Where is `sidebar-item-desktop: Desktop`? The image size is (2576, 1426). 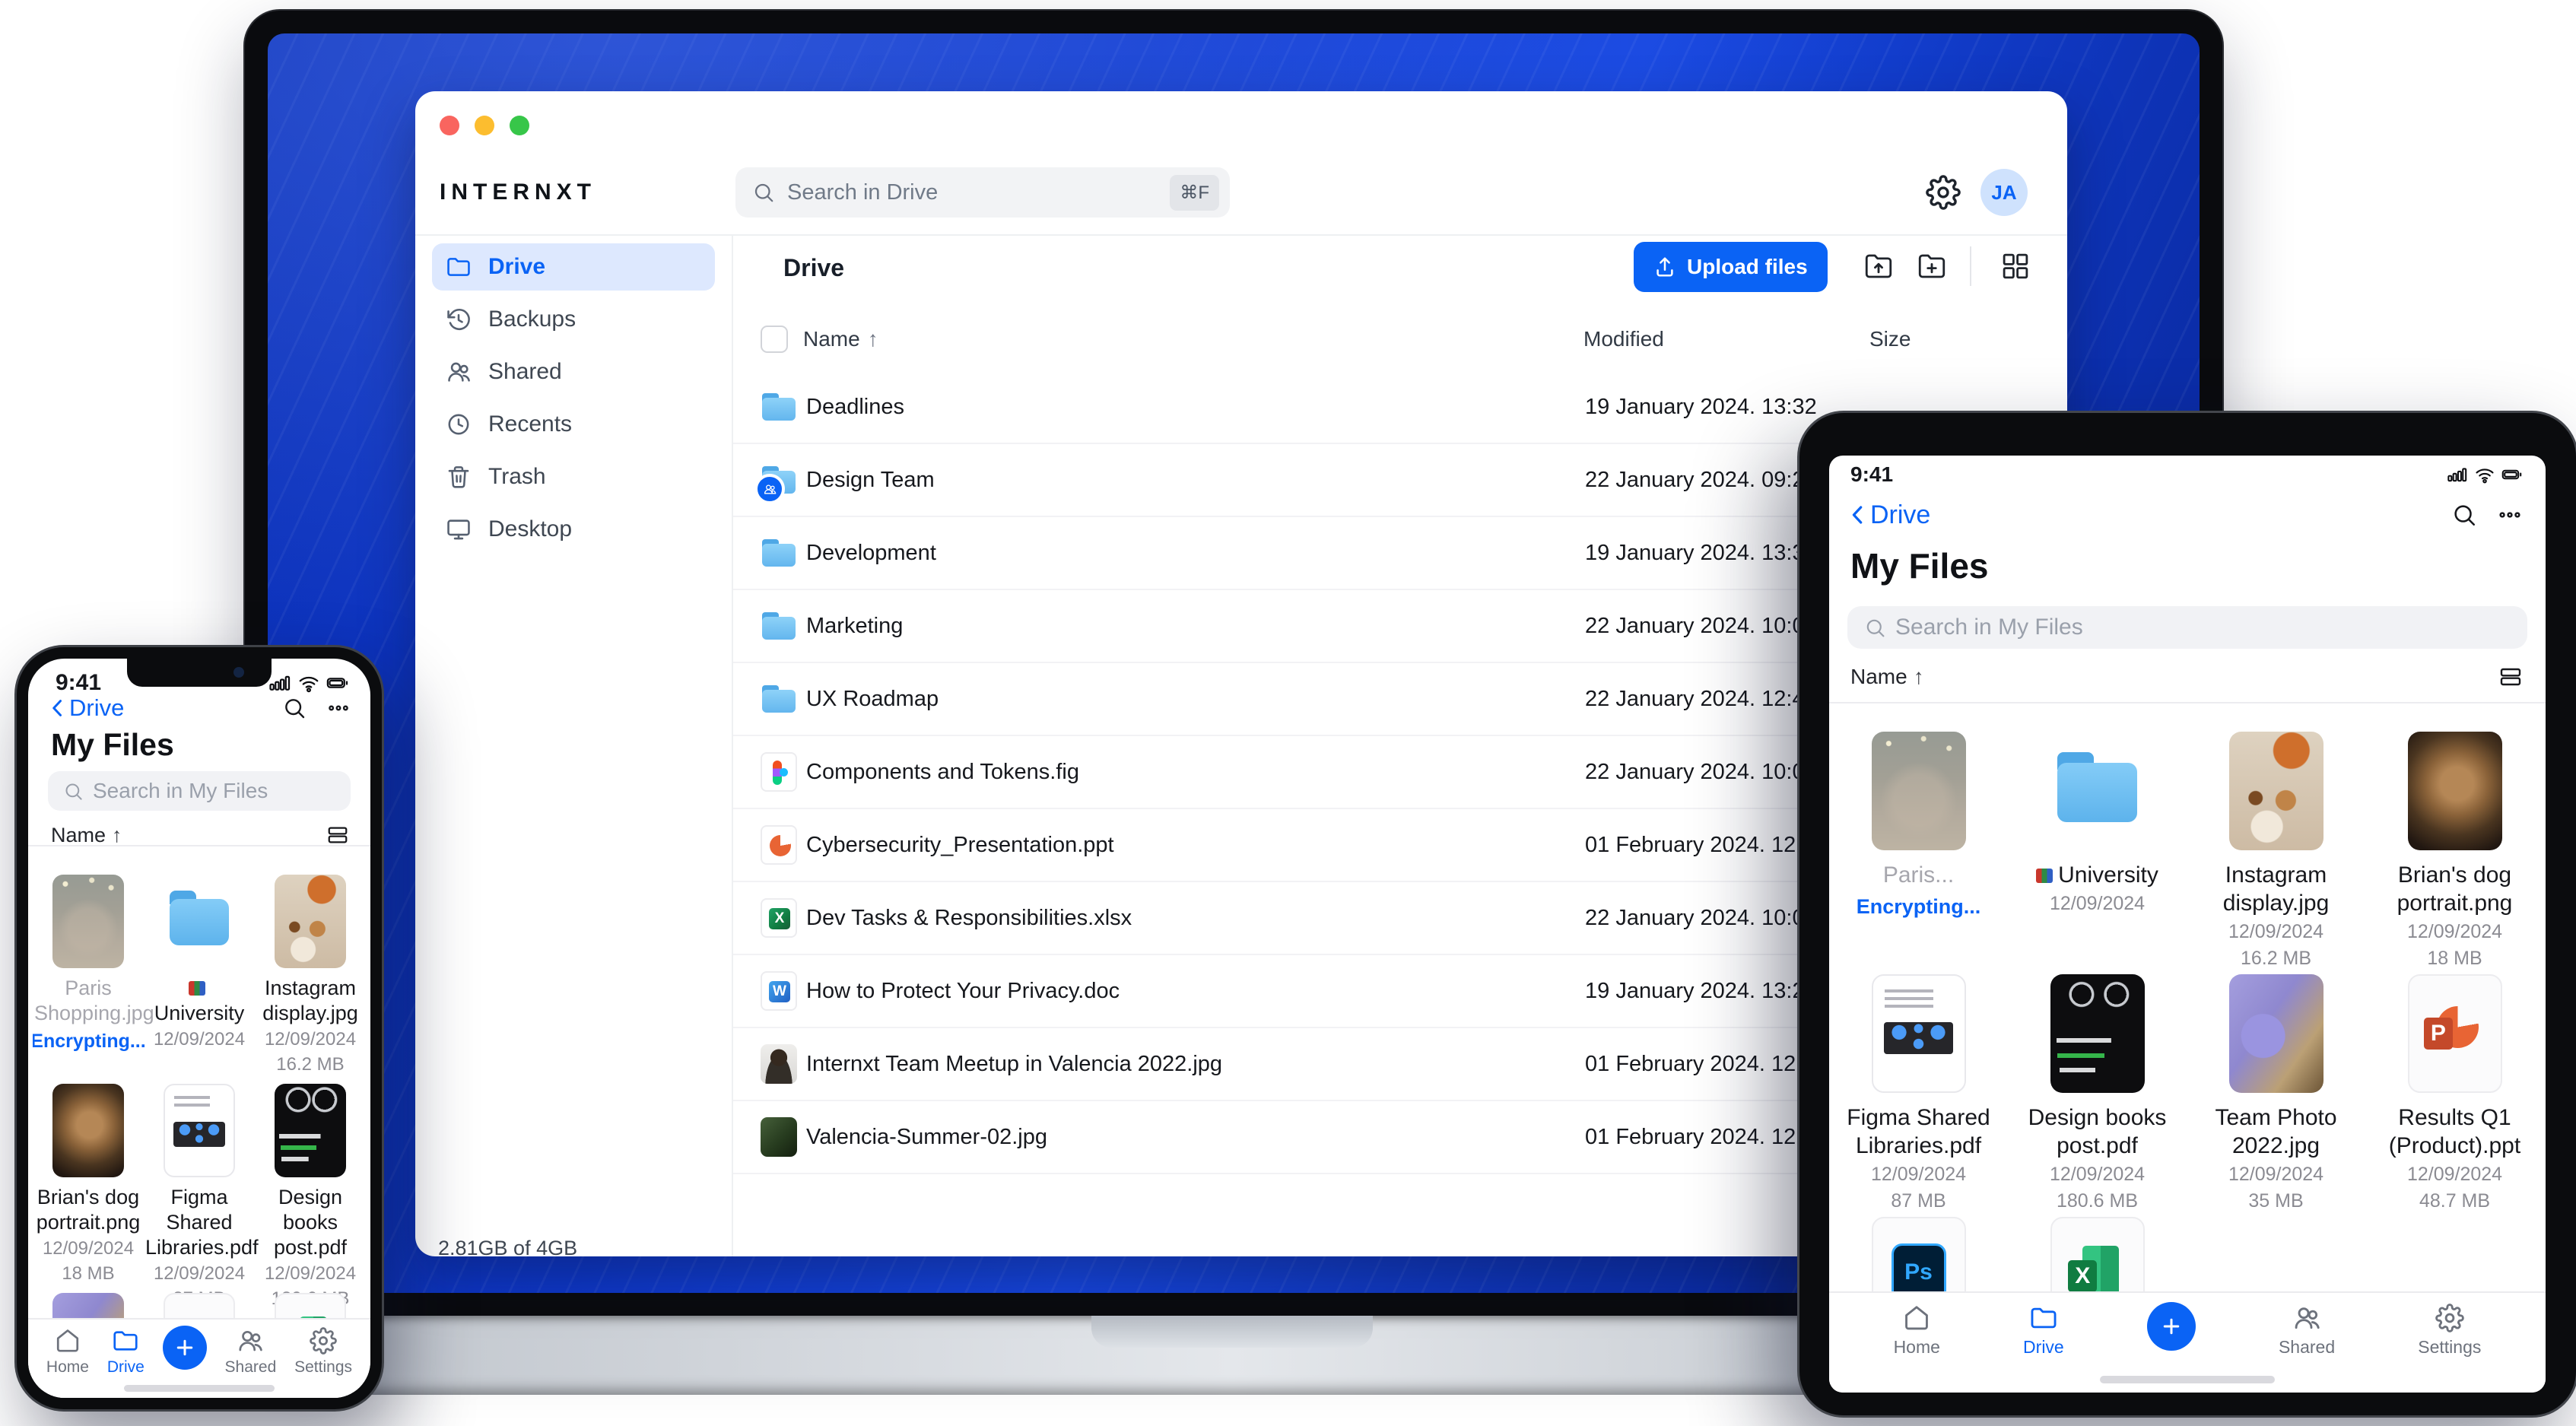 sidebar-item-desktop: Desktop is located at coordinates (573, 529).